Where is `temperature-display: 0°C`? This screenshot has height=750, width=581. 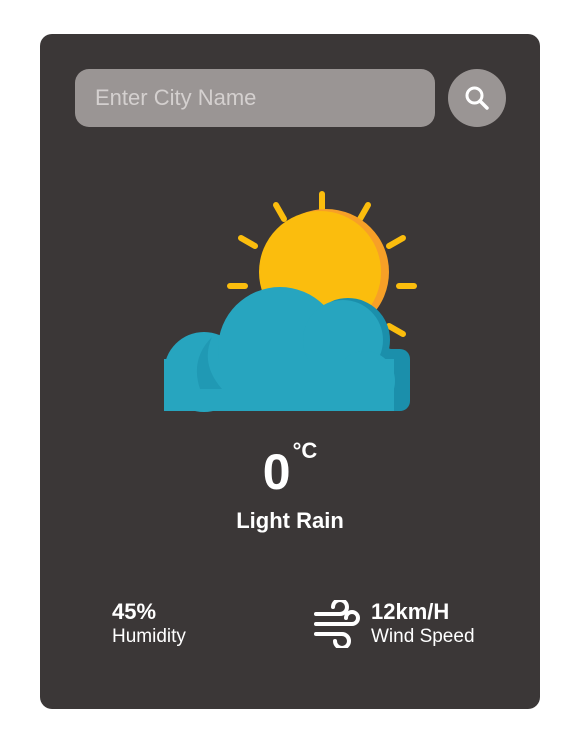 temperature-display: 0°C is located at coordinates (290, 470).